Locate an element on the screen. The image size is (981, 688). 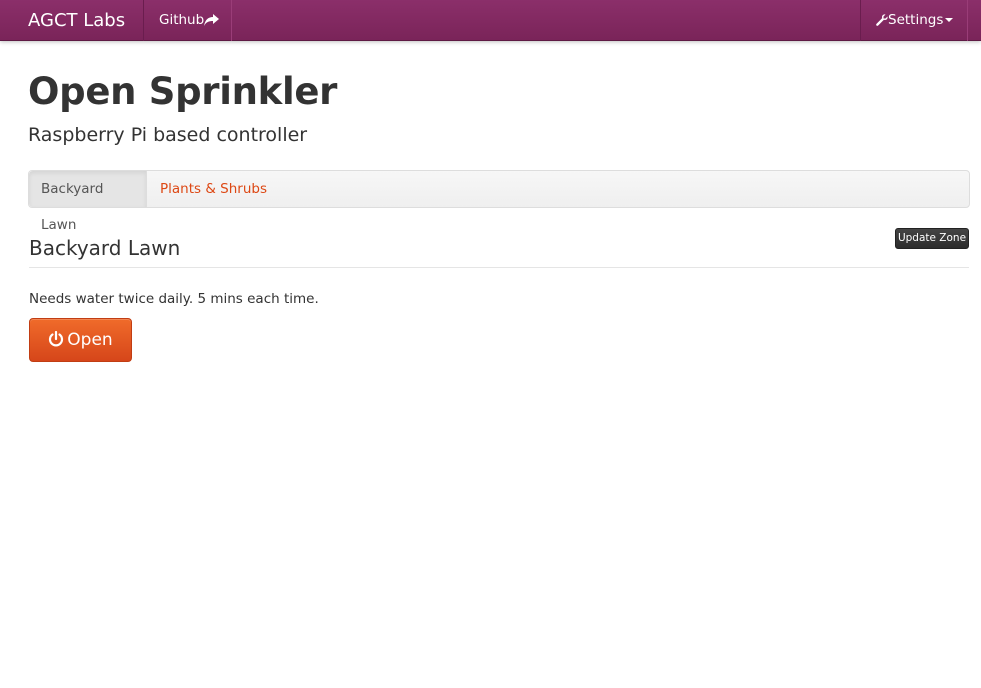
open-label: Open is located at coordinates (90, 340).